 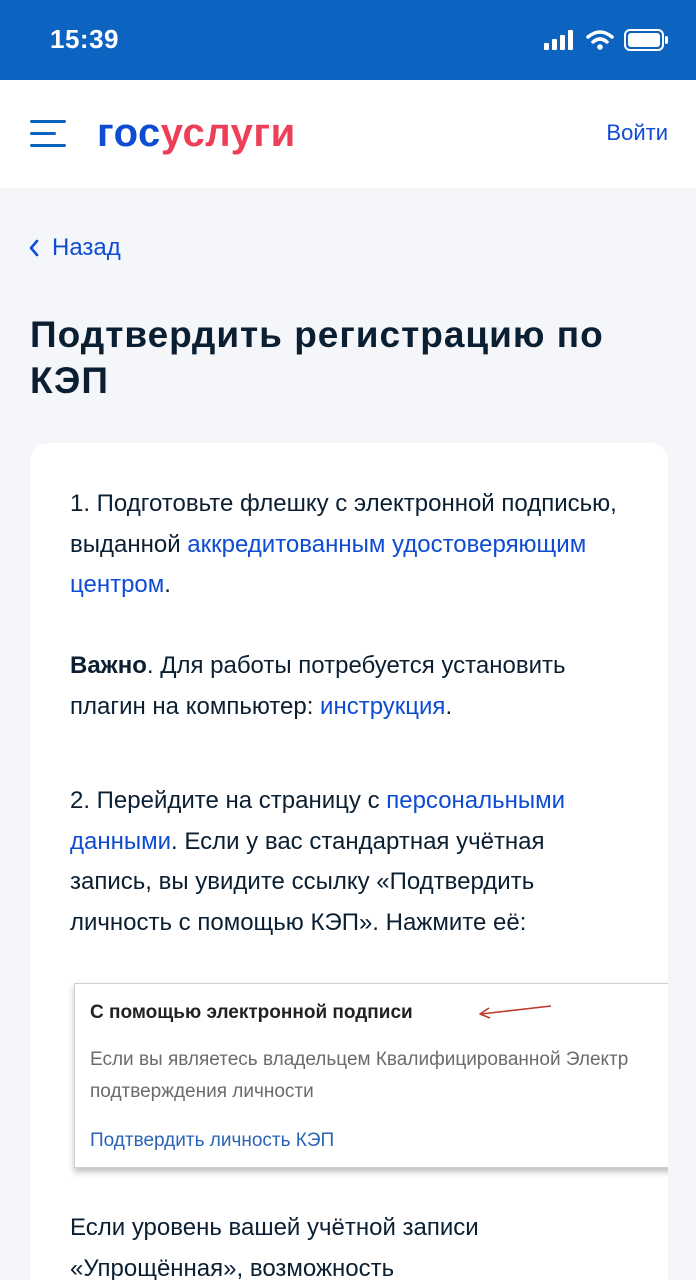 What do you see at coordinates (449, 706) in the screenshot?
I see `important-after: .` at bounding box center [449, 706].